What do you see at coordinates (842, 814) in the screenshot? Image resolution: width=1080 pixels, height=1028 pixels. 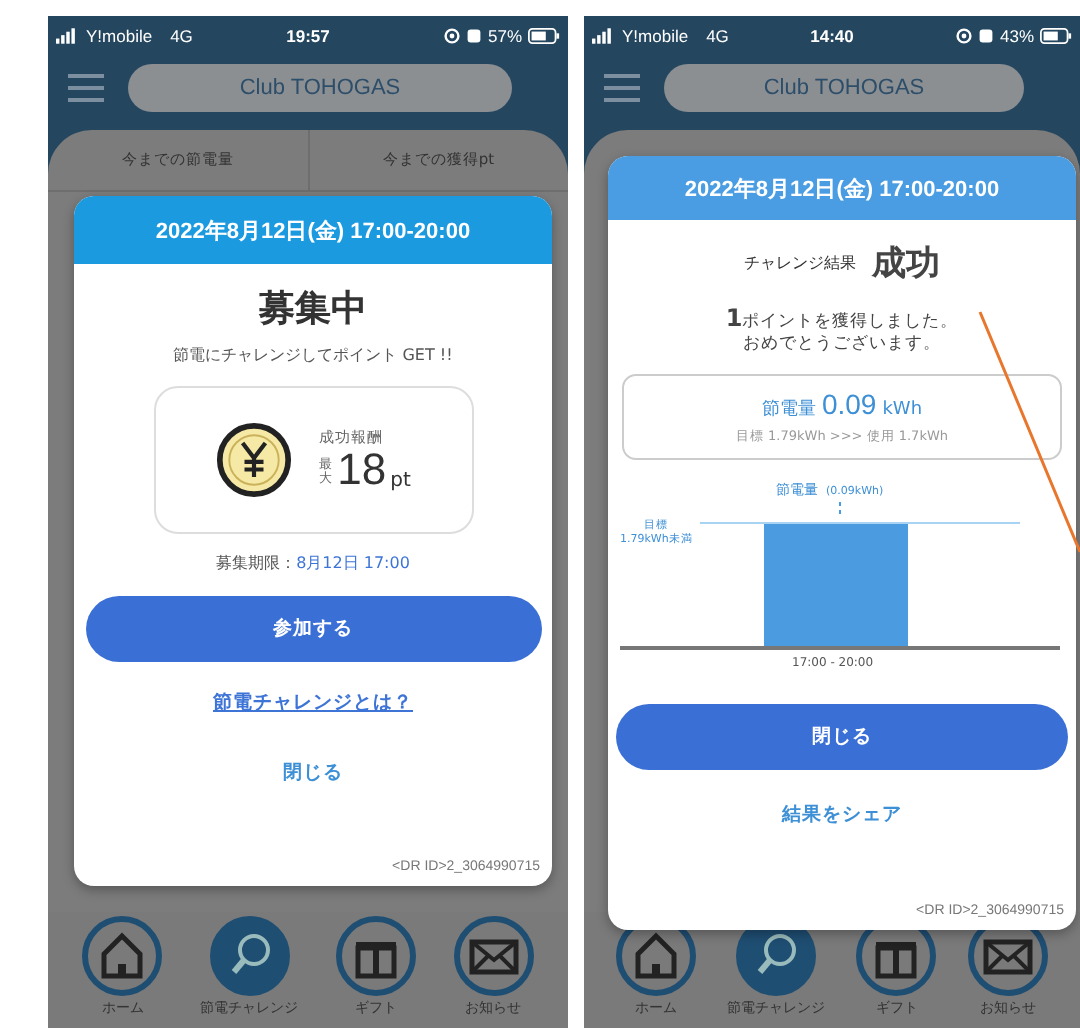 I see `share-button: 結果をシェア` at bounding box center [842, 814].